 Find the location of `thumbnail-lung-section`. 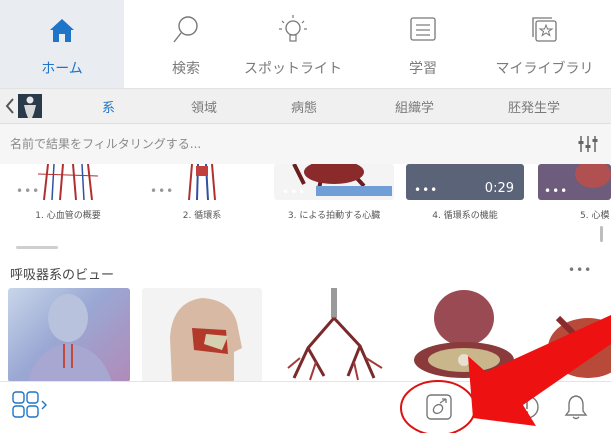

thumbnail-lung-section is located at coordinates (465, 335).